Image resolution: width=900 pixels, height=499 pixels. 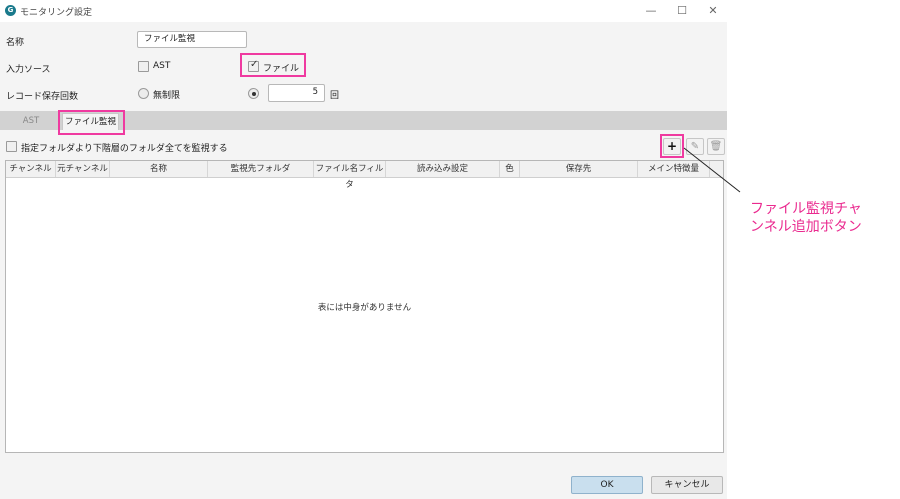 What do you see at coordinates (712, 170) in the screenshot?
I see `callout-leader-line` at bounding box center [712, 170].